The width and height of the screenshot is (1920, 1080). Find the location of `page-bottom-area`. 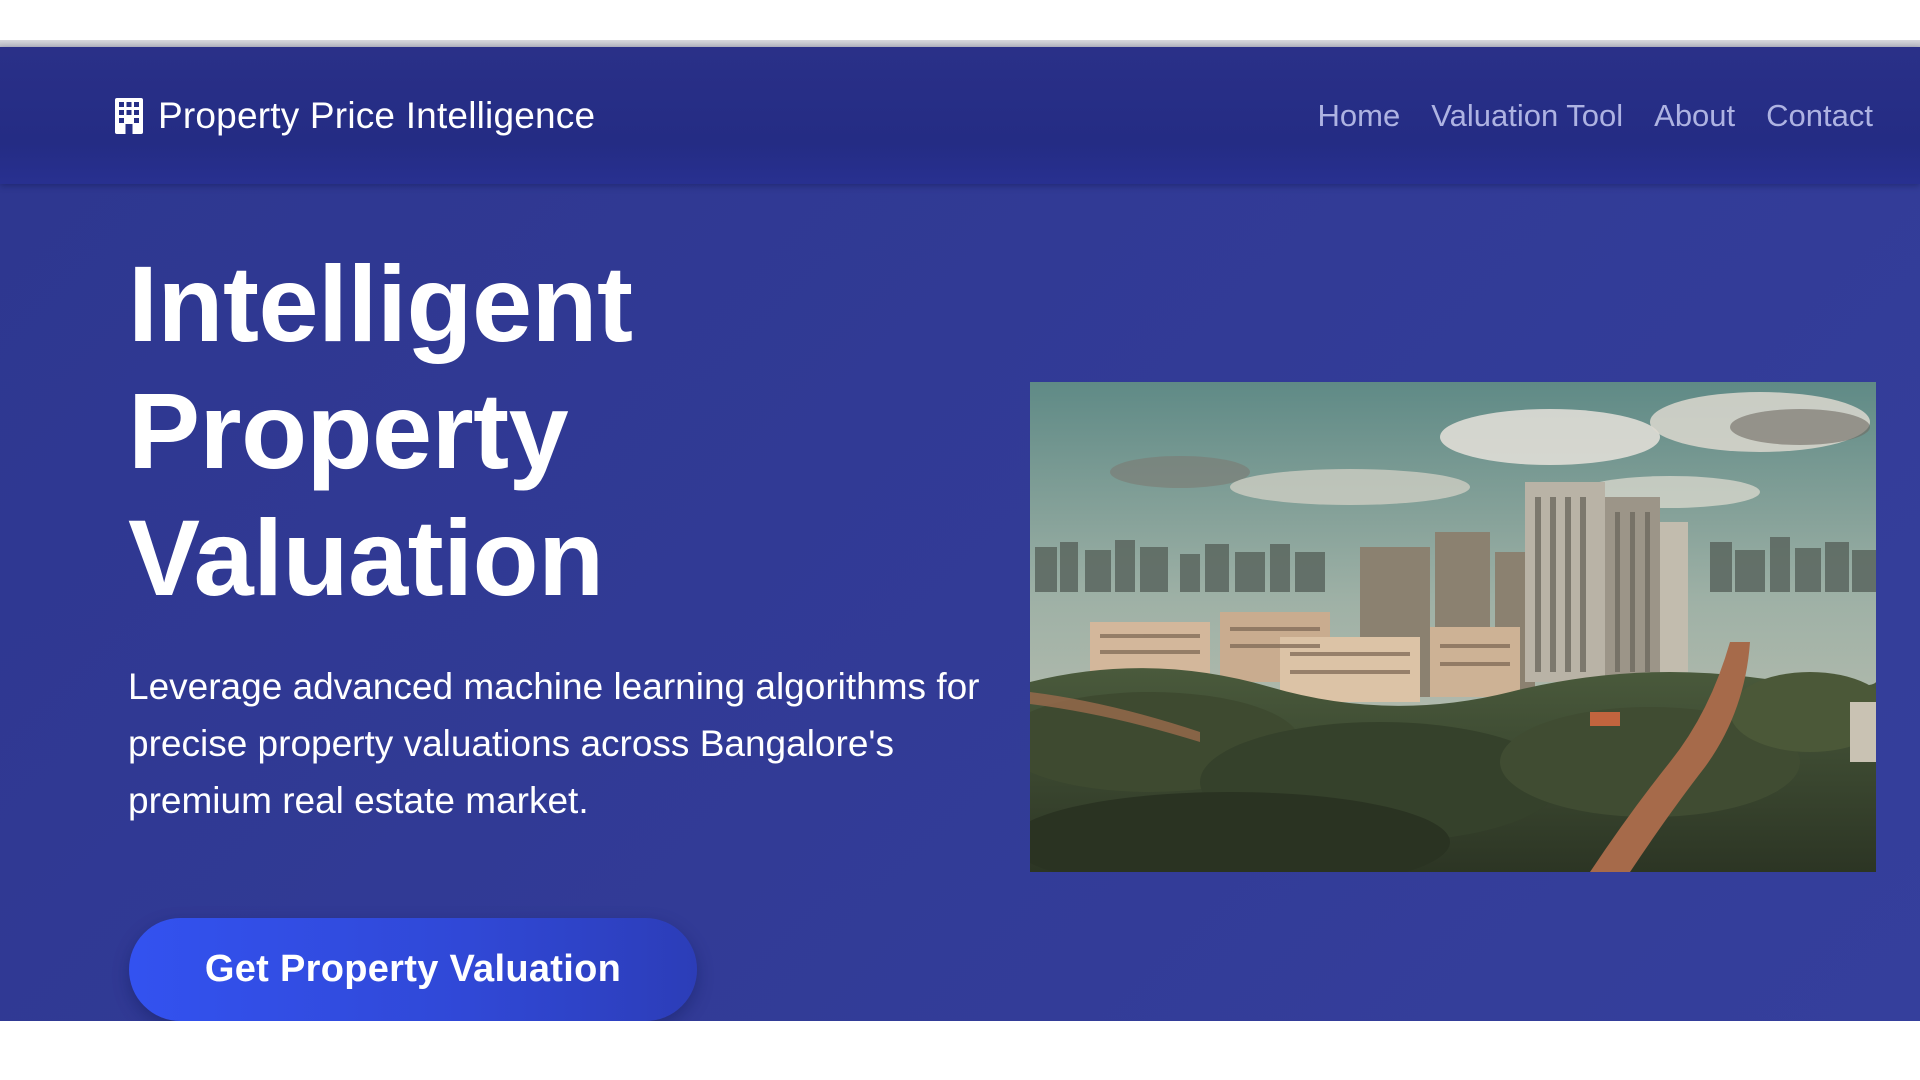

page-bottom-area is located at coordinates (960, 1050).